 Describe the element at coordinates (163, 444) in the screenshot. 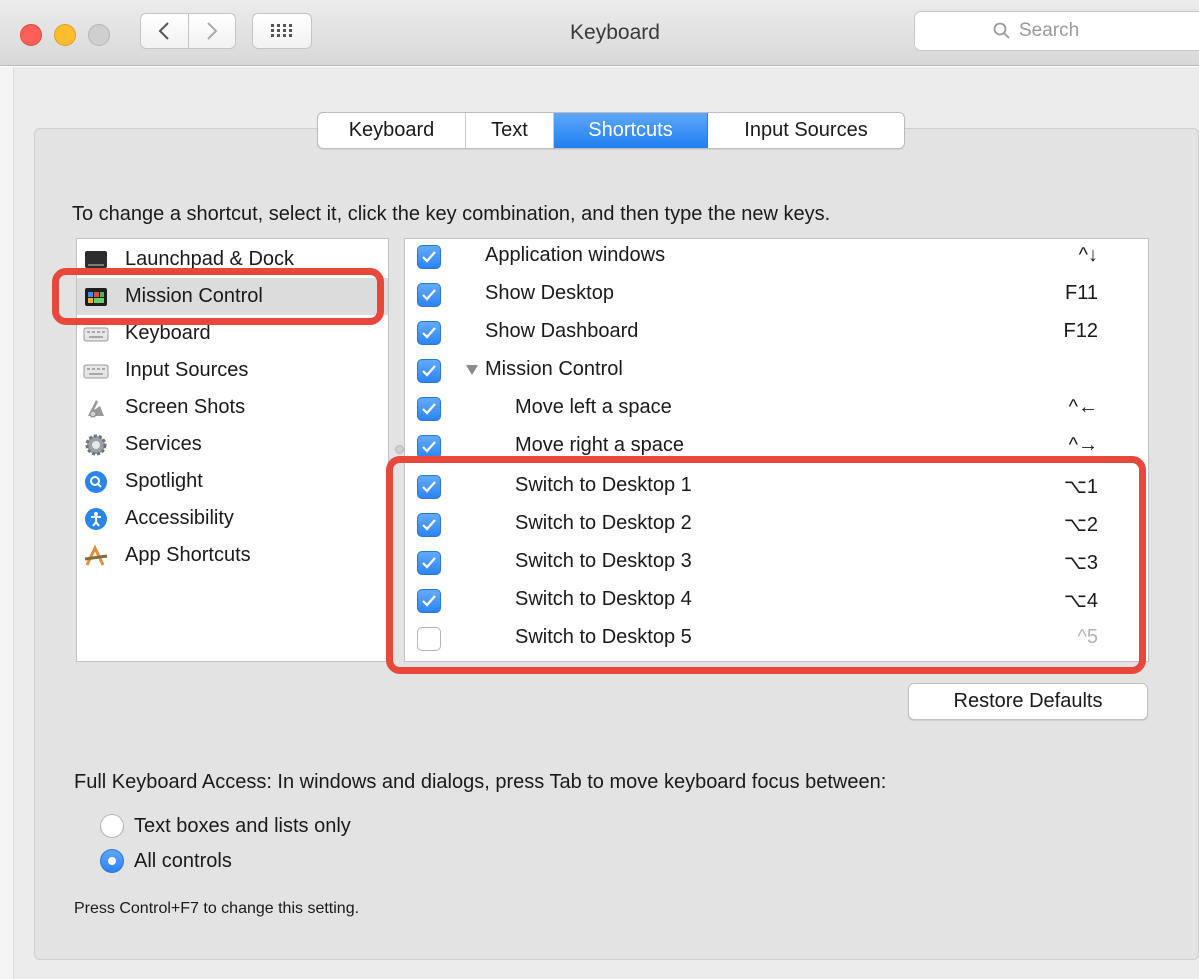

I see `category-label: Services` at that location.